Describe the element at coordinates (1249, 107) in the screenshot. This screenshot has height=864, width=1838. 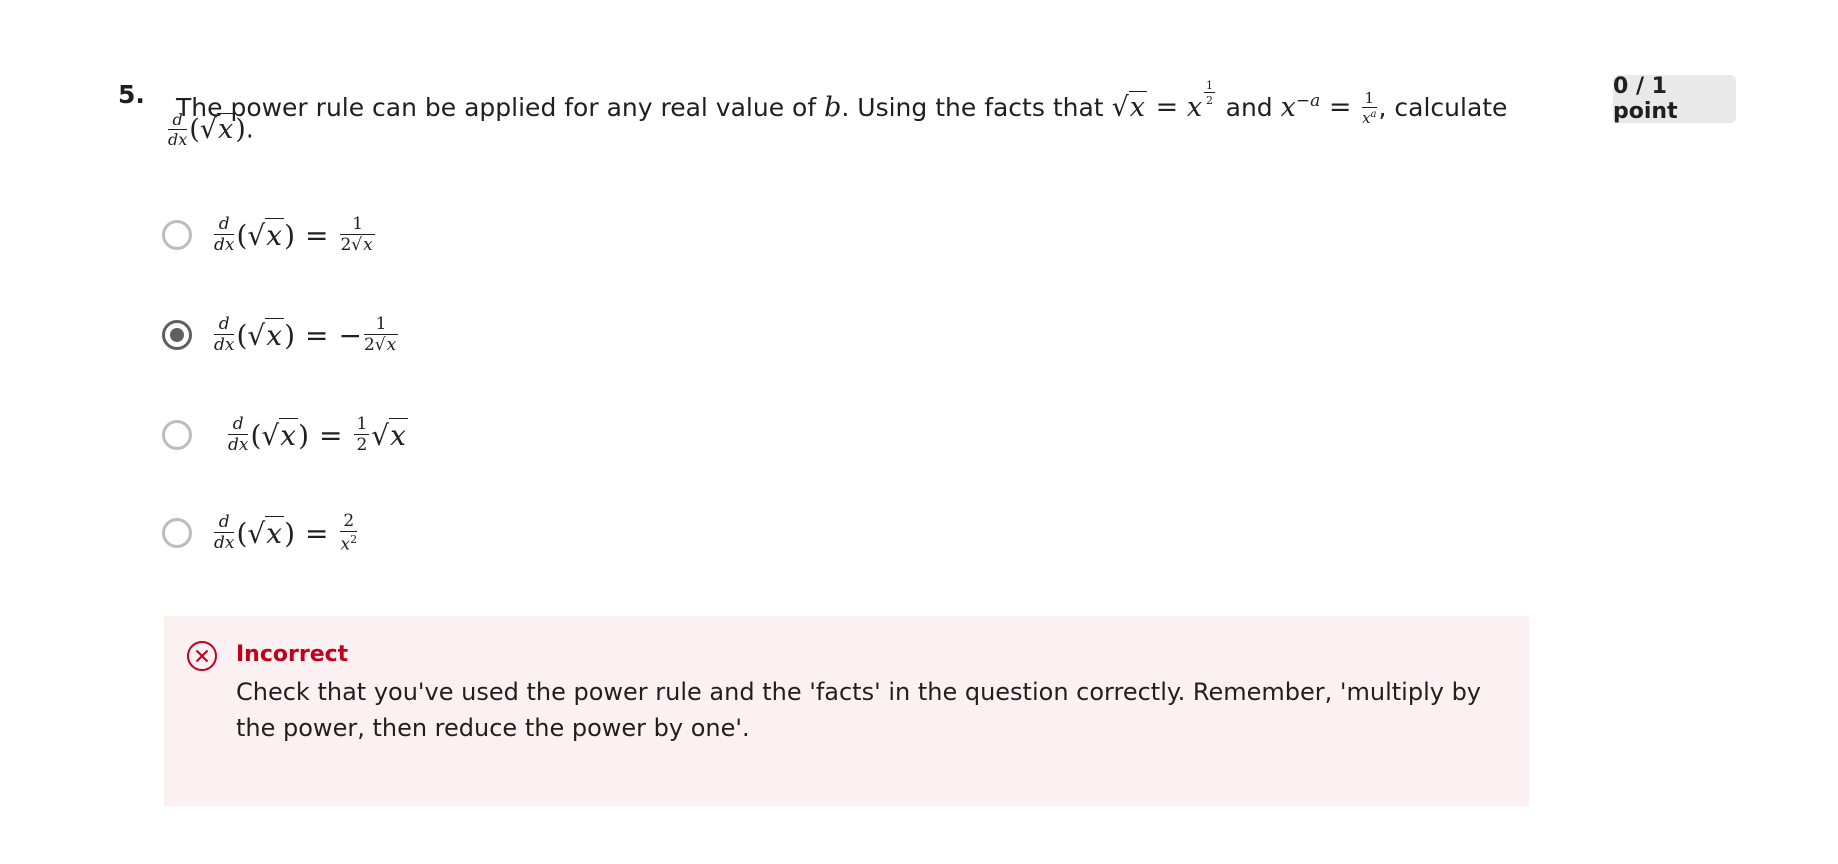
I see `question-and: and` at that location.